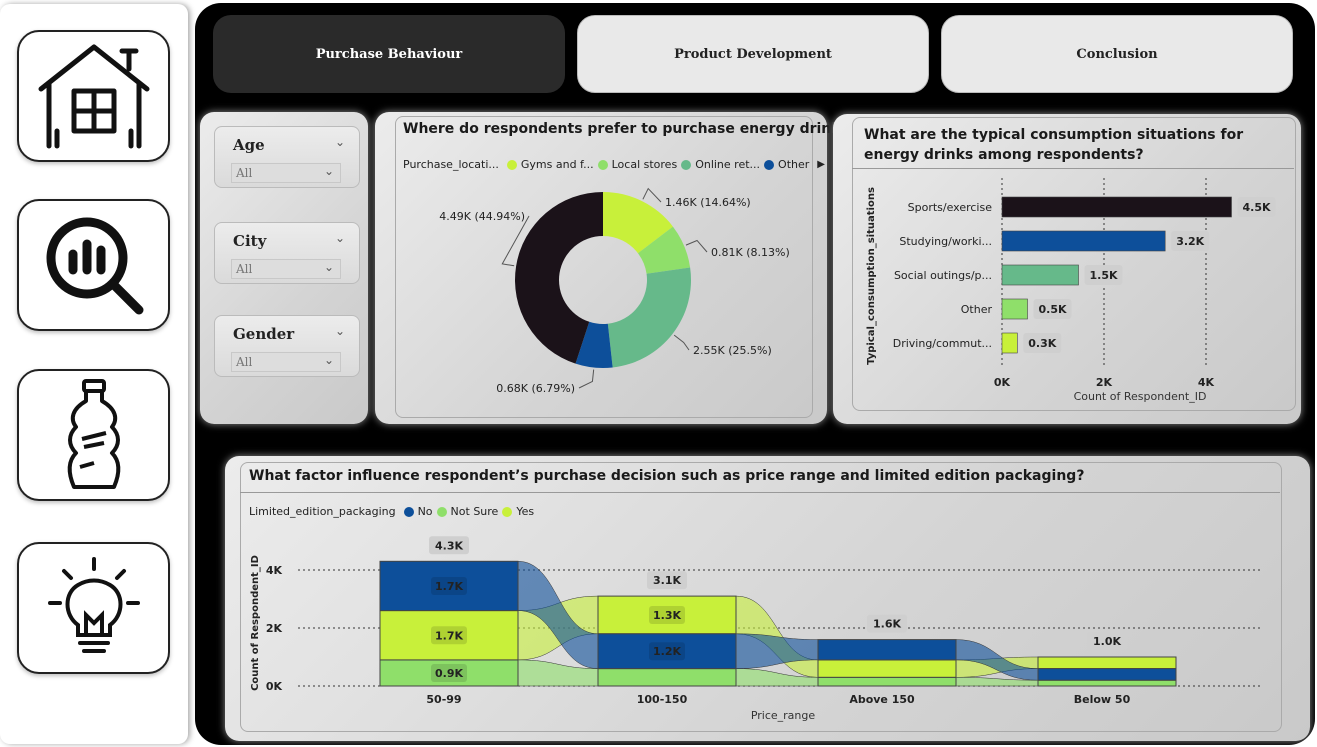 The height and width of the screenshot is (747, 1317). What do you see at coordinates (667, 580) in the screenshot?
I see `total-label: 3.1K` at bounding box center [667, 580].